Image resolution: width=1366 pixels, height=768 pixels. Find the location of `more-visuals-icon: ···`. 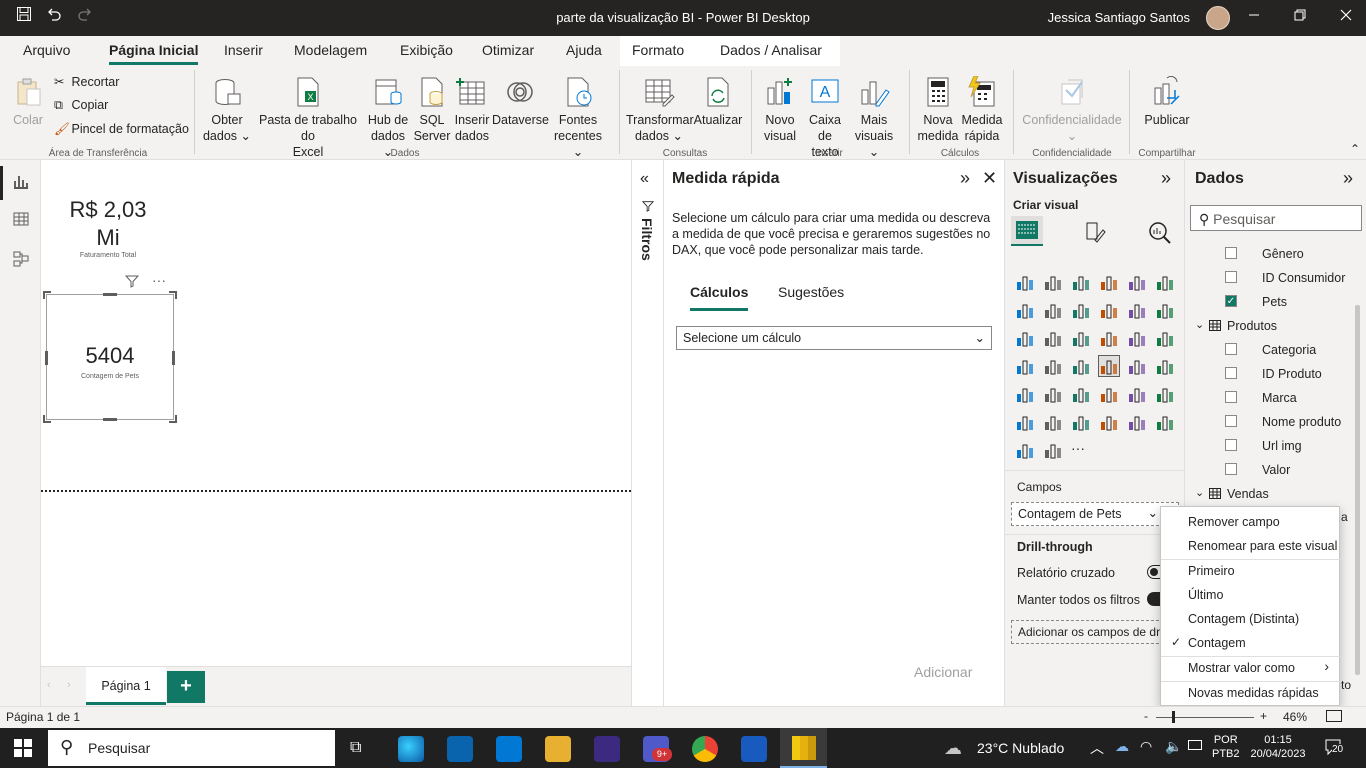

more-visuals-icon: ··· is located at coordinates (1081, 450).